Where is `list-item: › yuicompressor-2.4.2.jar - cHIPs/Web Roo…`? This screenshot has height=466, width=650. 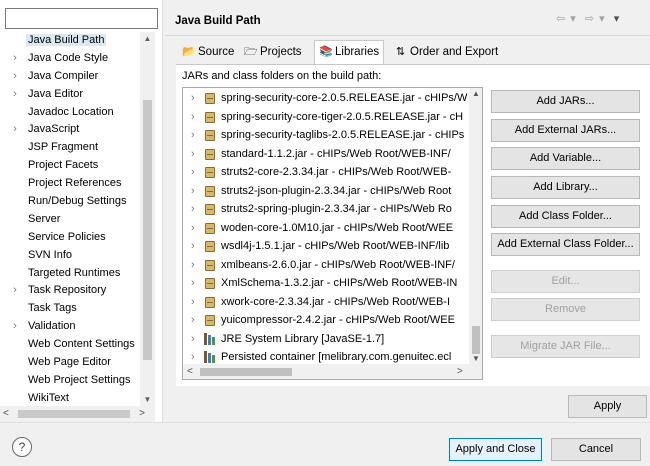
list-item: › yuicompressor-2.4.2.jar - cHIPs/Web Roo… is located at coordinates (326, 320).